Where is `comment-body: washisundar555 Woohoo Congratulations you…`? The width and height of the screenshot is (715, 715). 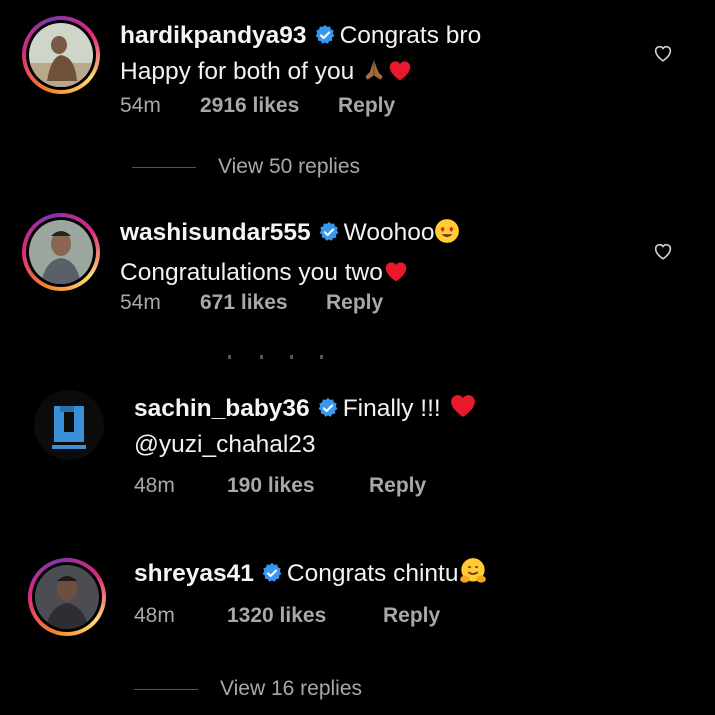
comment-body: washisundar555 Woohoo Congratulations you… is located at coordinates (290, 253).